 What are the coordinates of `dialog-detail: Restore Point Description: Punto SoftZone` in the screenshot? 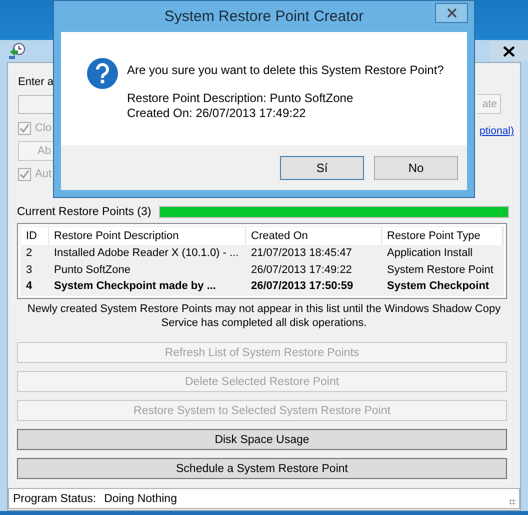 It's located at (240, 98).